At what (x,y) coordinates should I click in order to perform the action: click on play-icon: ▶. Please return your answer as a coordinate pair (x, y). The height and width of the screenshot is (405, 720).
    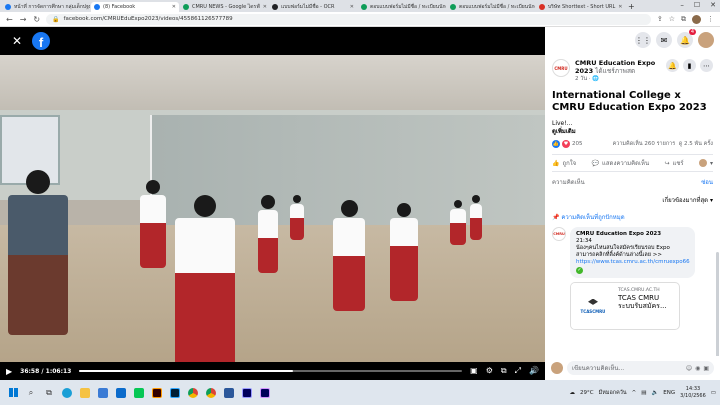
    Looking at the image, I should click on (9, 371).